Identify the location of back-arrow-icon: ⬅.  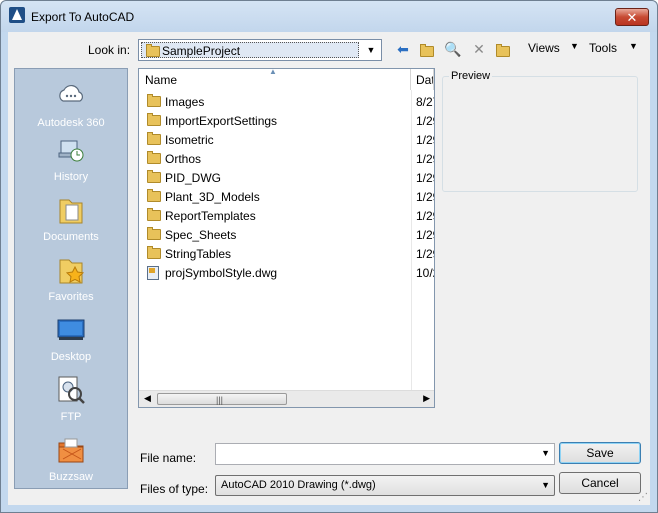
(403, 49).